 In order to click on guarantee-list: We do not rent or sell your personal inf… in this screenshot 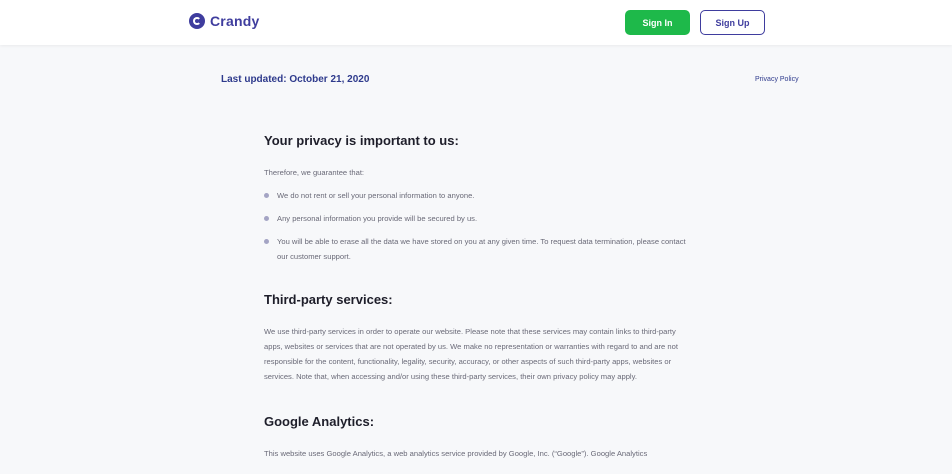, I will do `click(479, 226)`.